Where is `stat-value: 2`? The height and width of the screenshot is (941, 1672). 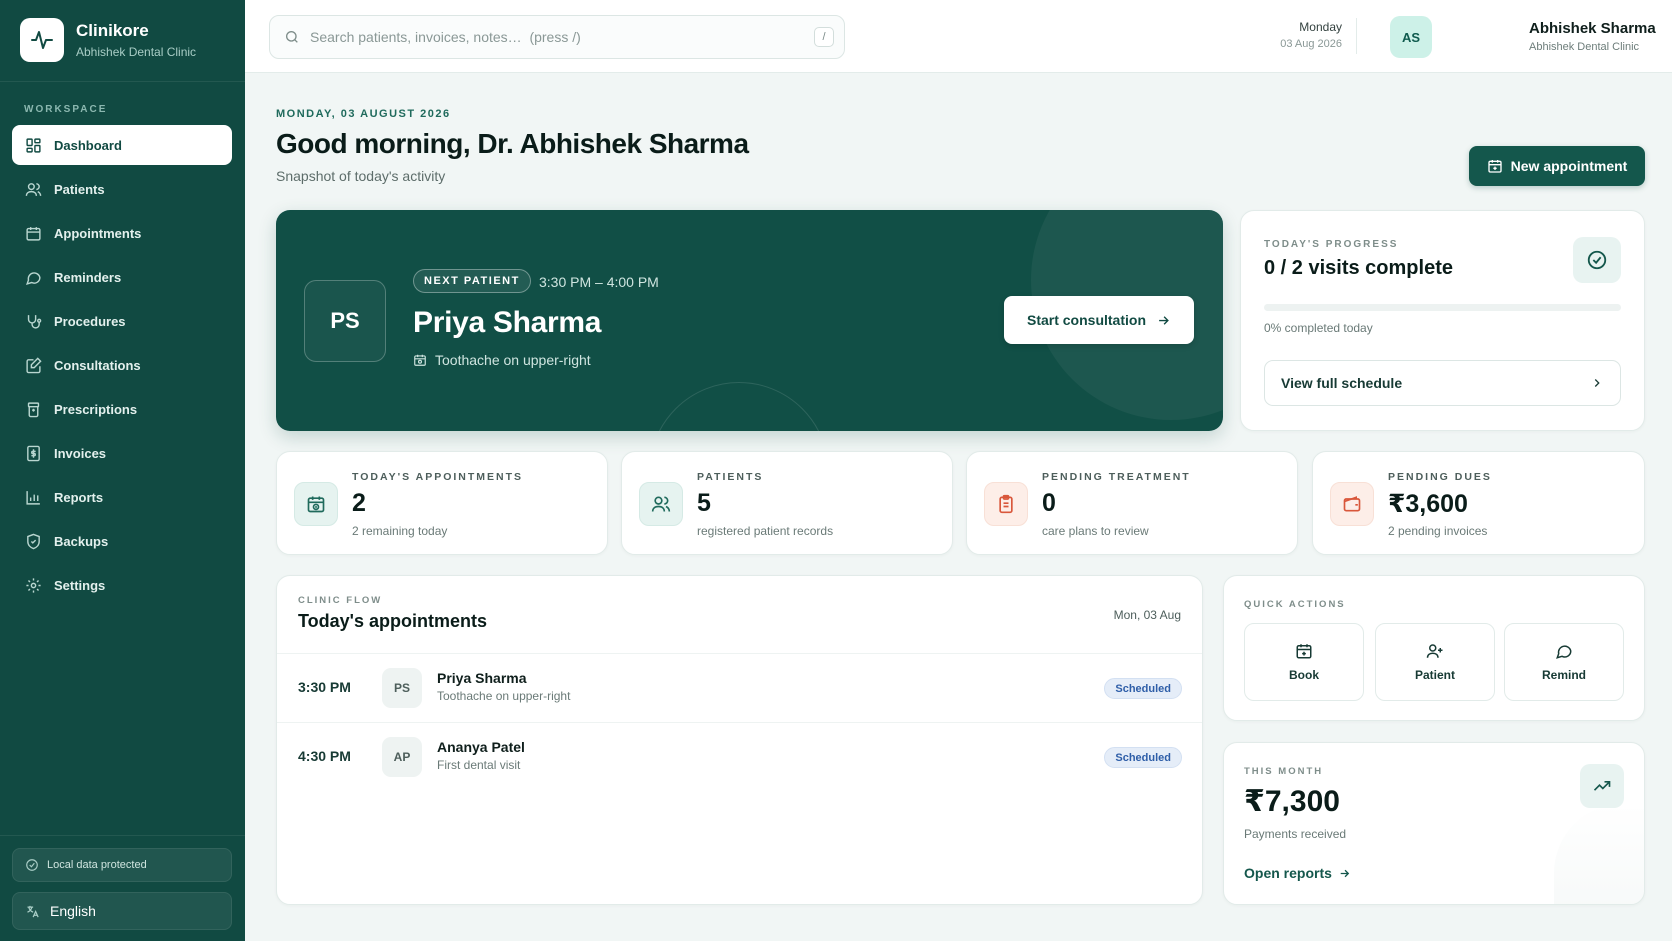
stat-value: 2 is located at coordinates (359, 503).